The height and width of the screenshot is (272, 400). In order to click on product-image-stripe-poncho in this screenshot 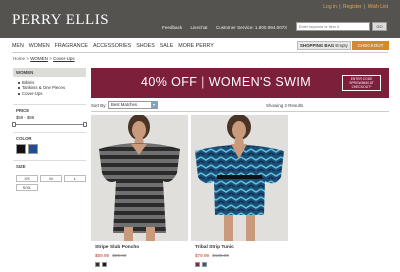, I will do `click(139, 178)`.